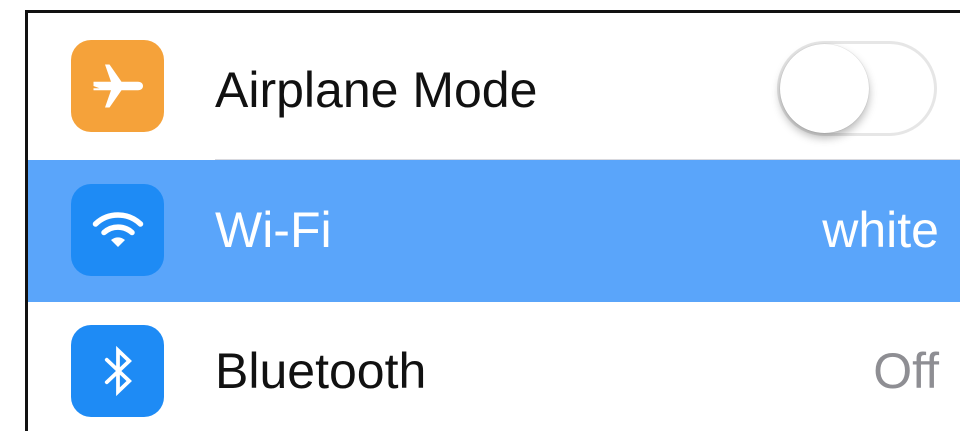  Describe the element at coordinates (824, 88) in the screenshot. I see `toggle-knob` at that location.